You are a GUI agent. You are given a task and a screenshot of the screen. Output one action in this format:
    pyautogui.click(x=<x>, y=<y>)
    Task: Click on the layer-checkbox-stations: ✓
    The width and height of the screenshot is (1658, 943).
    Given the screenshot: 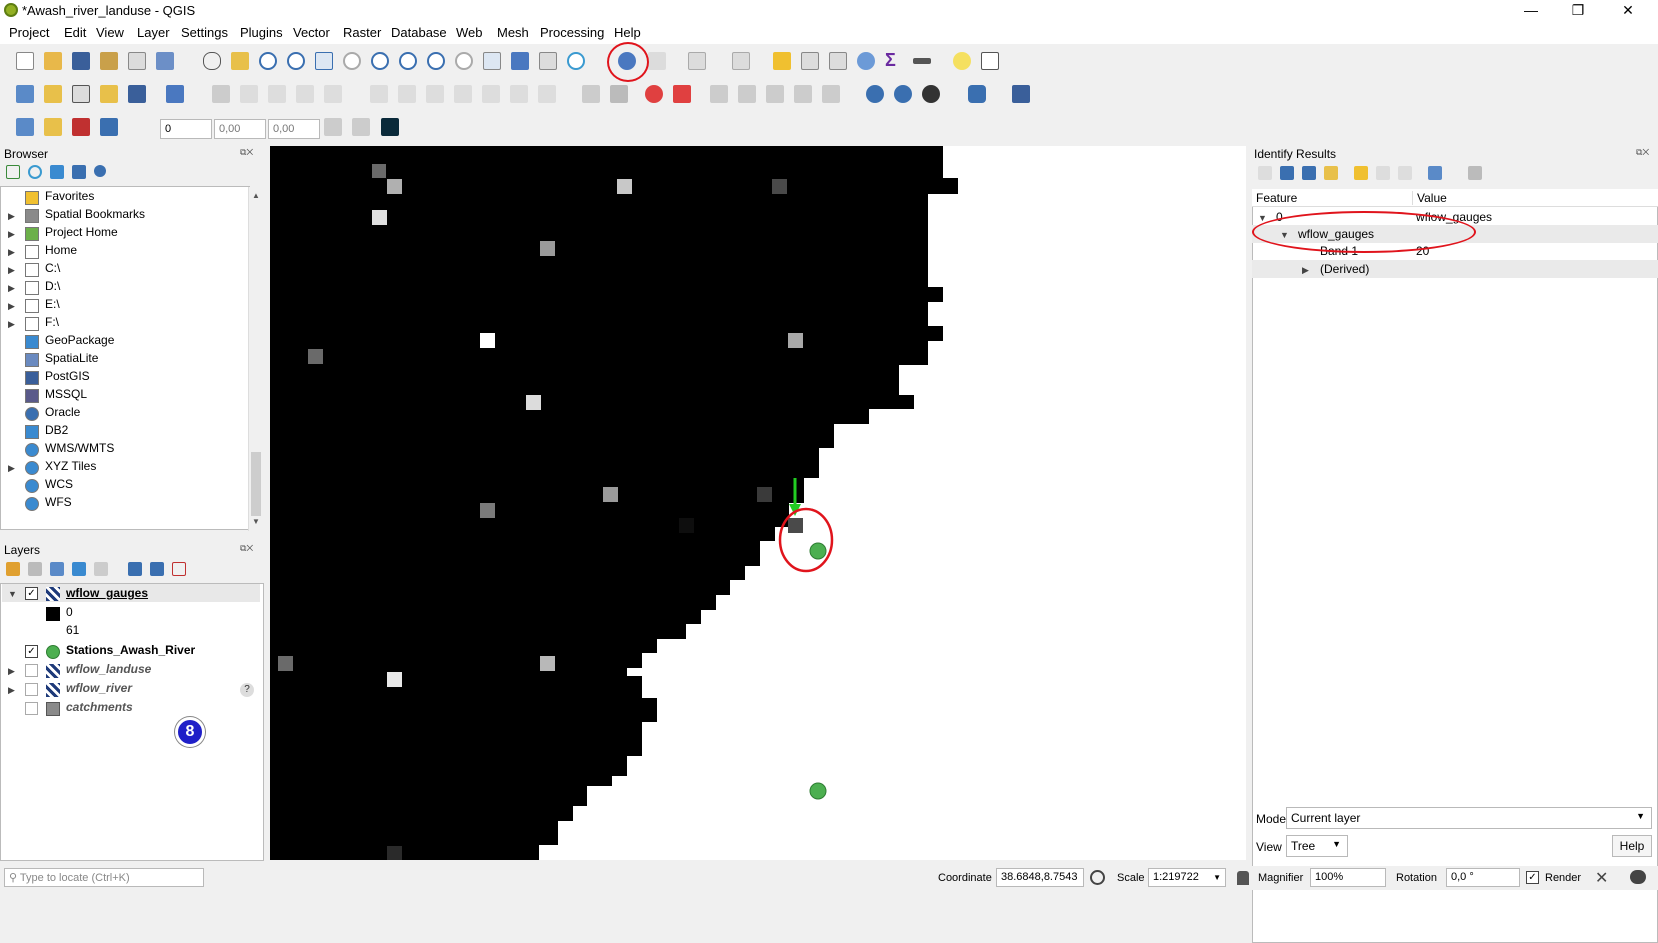 What is the action you would take?
    pyautogui.click(x=31, y=651)
    